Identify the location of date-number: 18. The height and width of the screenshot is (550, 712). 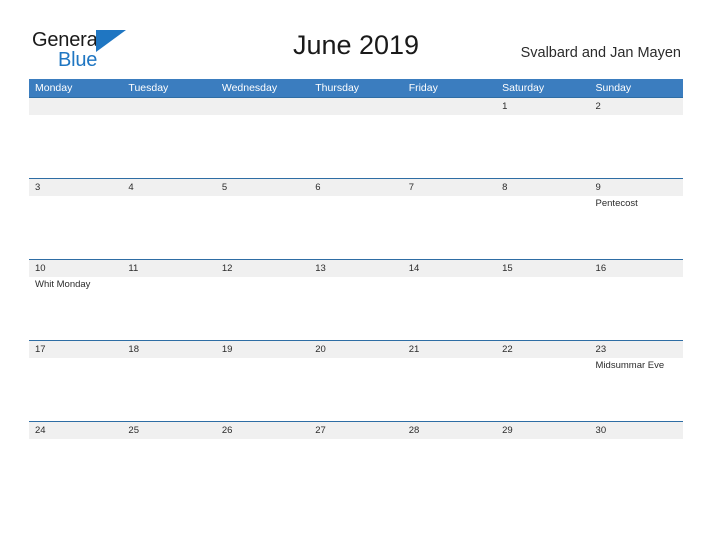
(168, 349).